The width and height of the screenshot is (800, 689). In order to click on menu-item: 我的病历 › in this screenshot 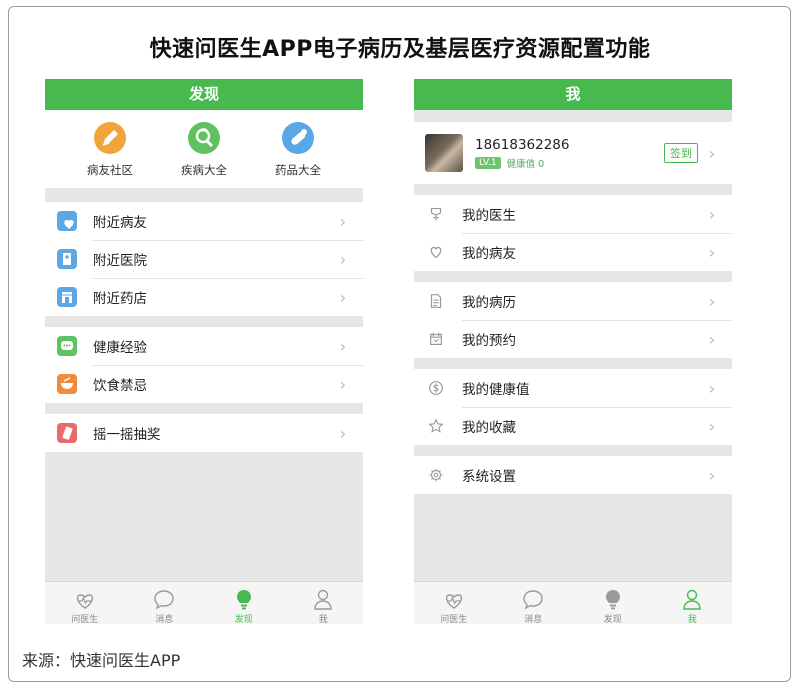, I will do `click(573, 301)`.